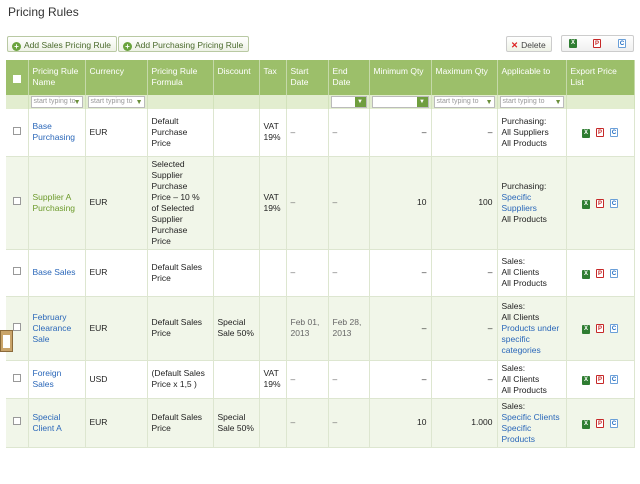 This screenshot has width=640, height=484. Describe the element at coordinates (236, 77) in the screenshot. I see `col-header-discount: Discount` at that location.